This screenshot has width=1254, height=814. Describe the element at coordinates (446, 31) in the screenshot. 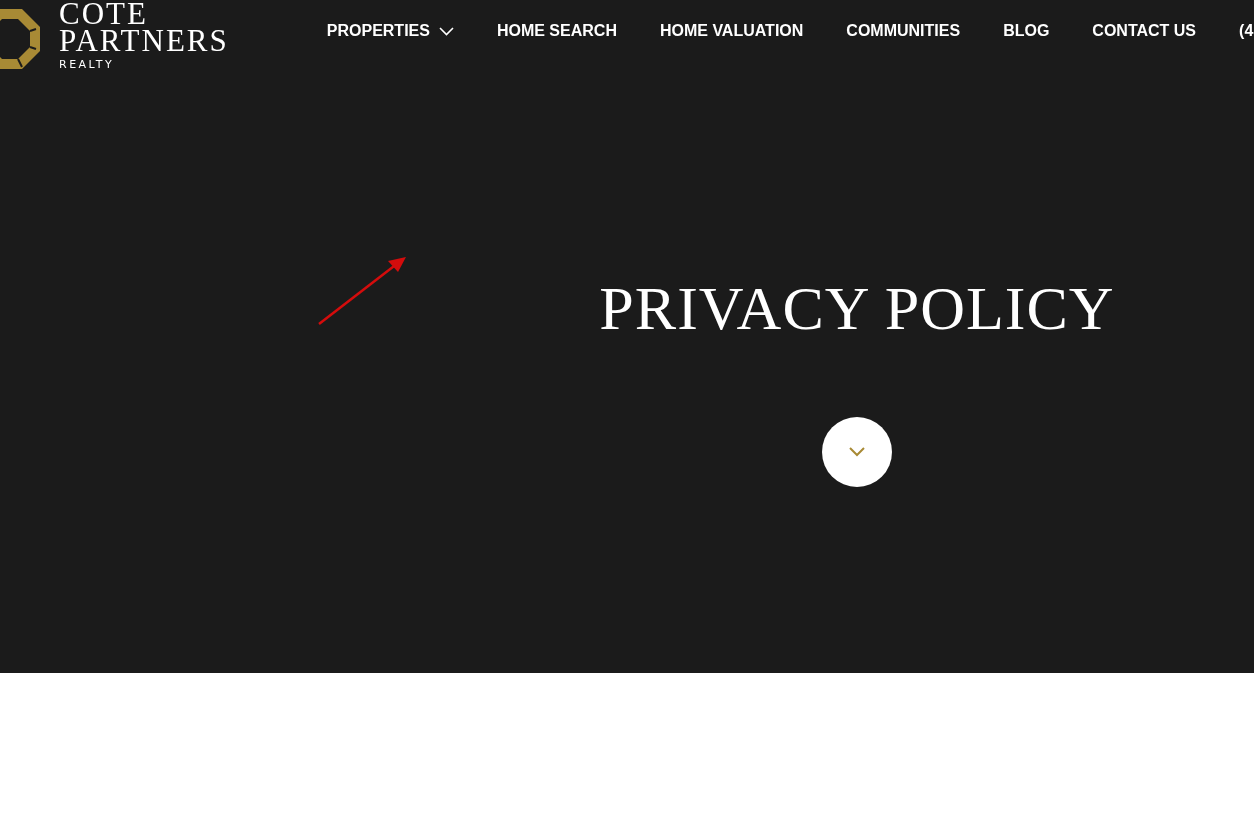

I see `caret-icon` at that location.